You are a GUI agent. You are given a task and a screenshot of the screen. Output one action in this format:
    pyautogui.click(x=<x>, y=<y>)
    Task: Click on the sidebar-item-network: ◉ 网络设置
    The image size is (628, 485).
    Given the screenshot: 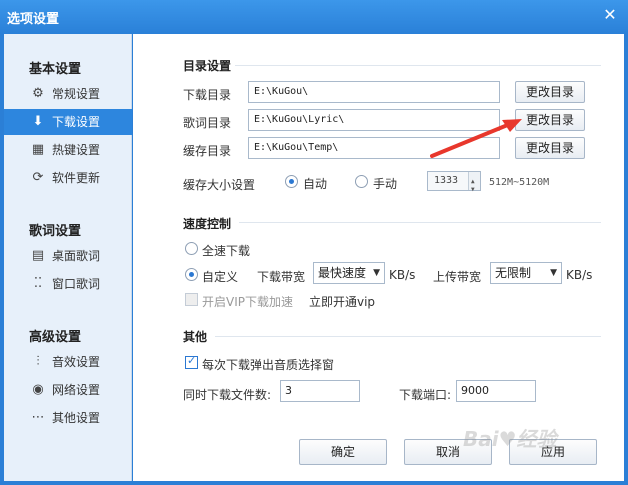 What is the action you would take?
    pyautogui.click(x=68, y=390)
    